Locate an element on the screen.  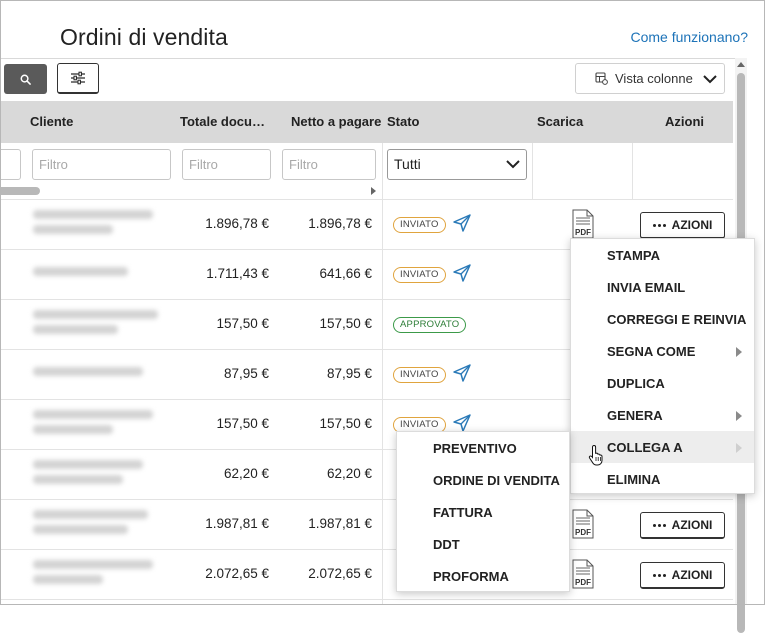
submenu-item-ddt: DDT is located at coordinates (483, 544).